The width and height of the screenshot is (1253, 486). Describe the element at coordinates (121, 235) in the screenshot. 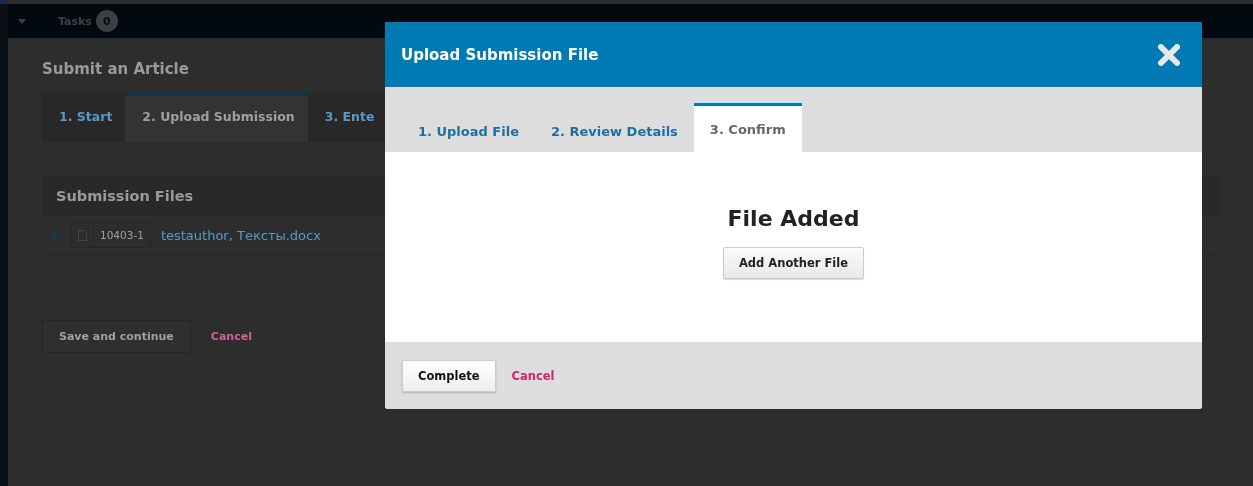

I see `file-id: 10403-1` at that location.